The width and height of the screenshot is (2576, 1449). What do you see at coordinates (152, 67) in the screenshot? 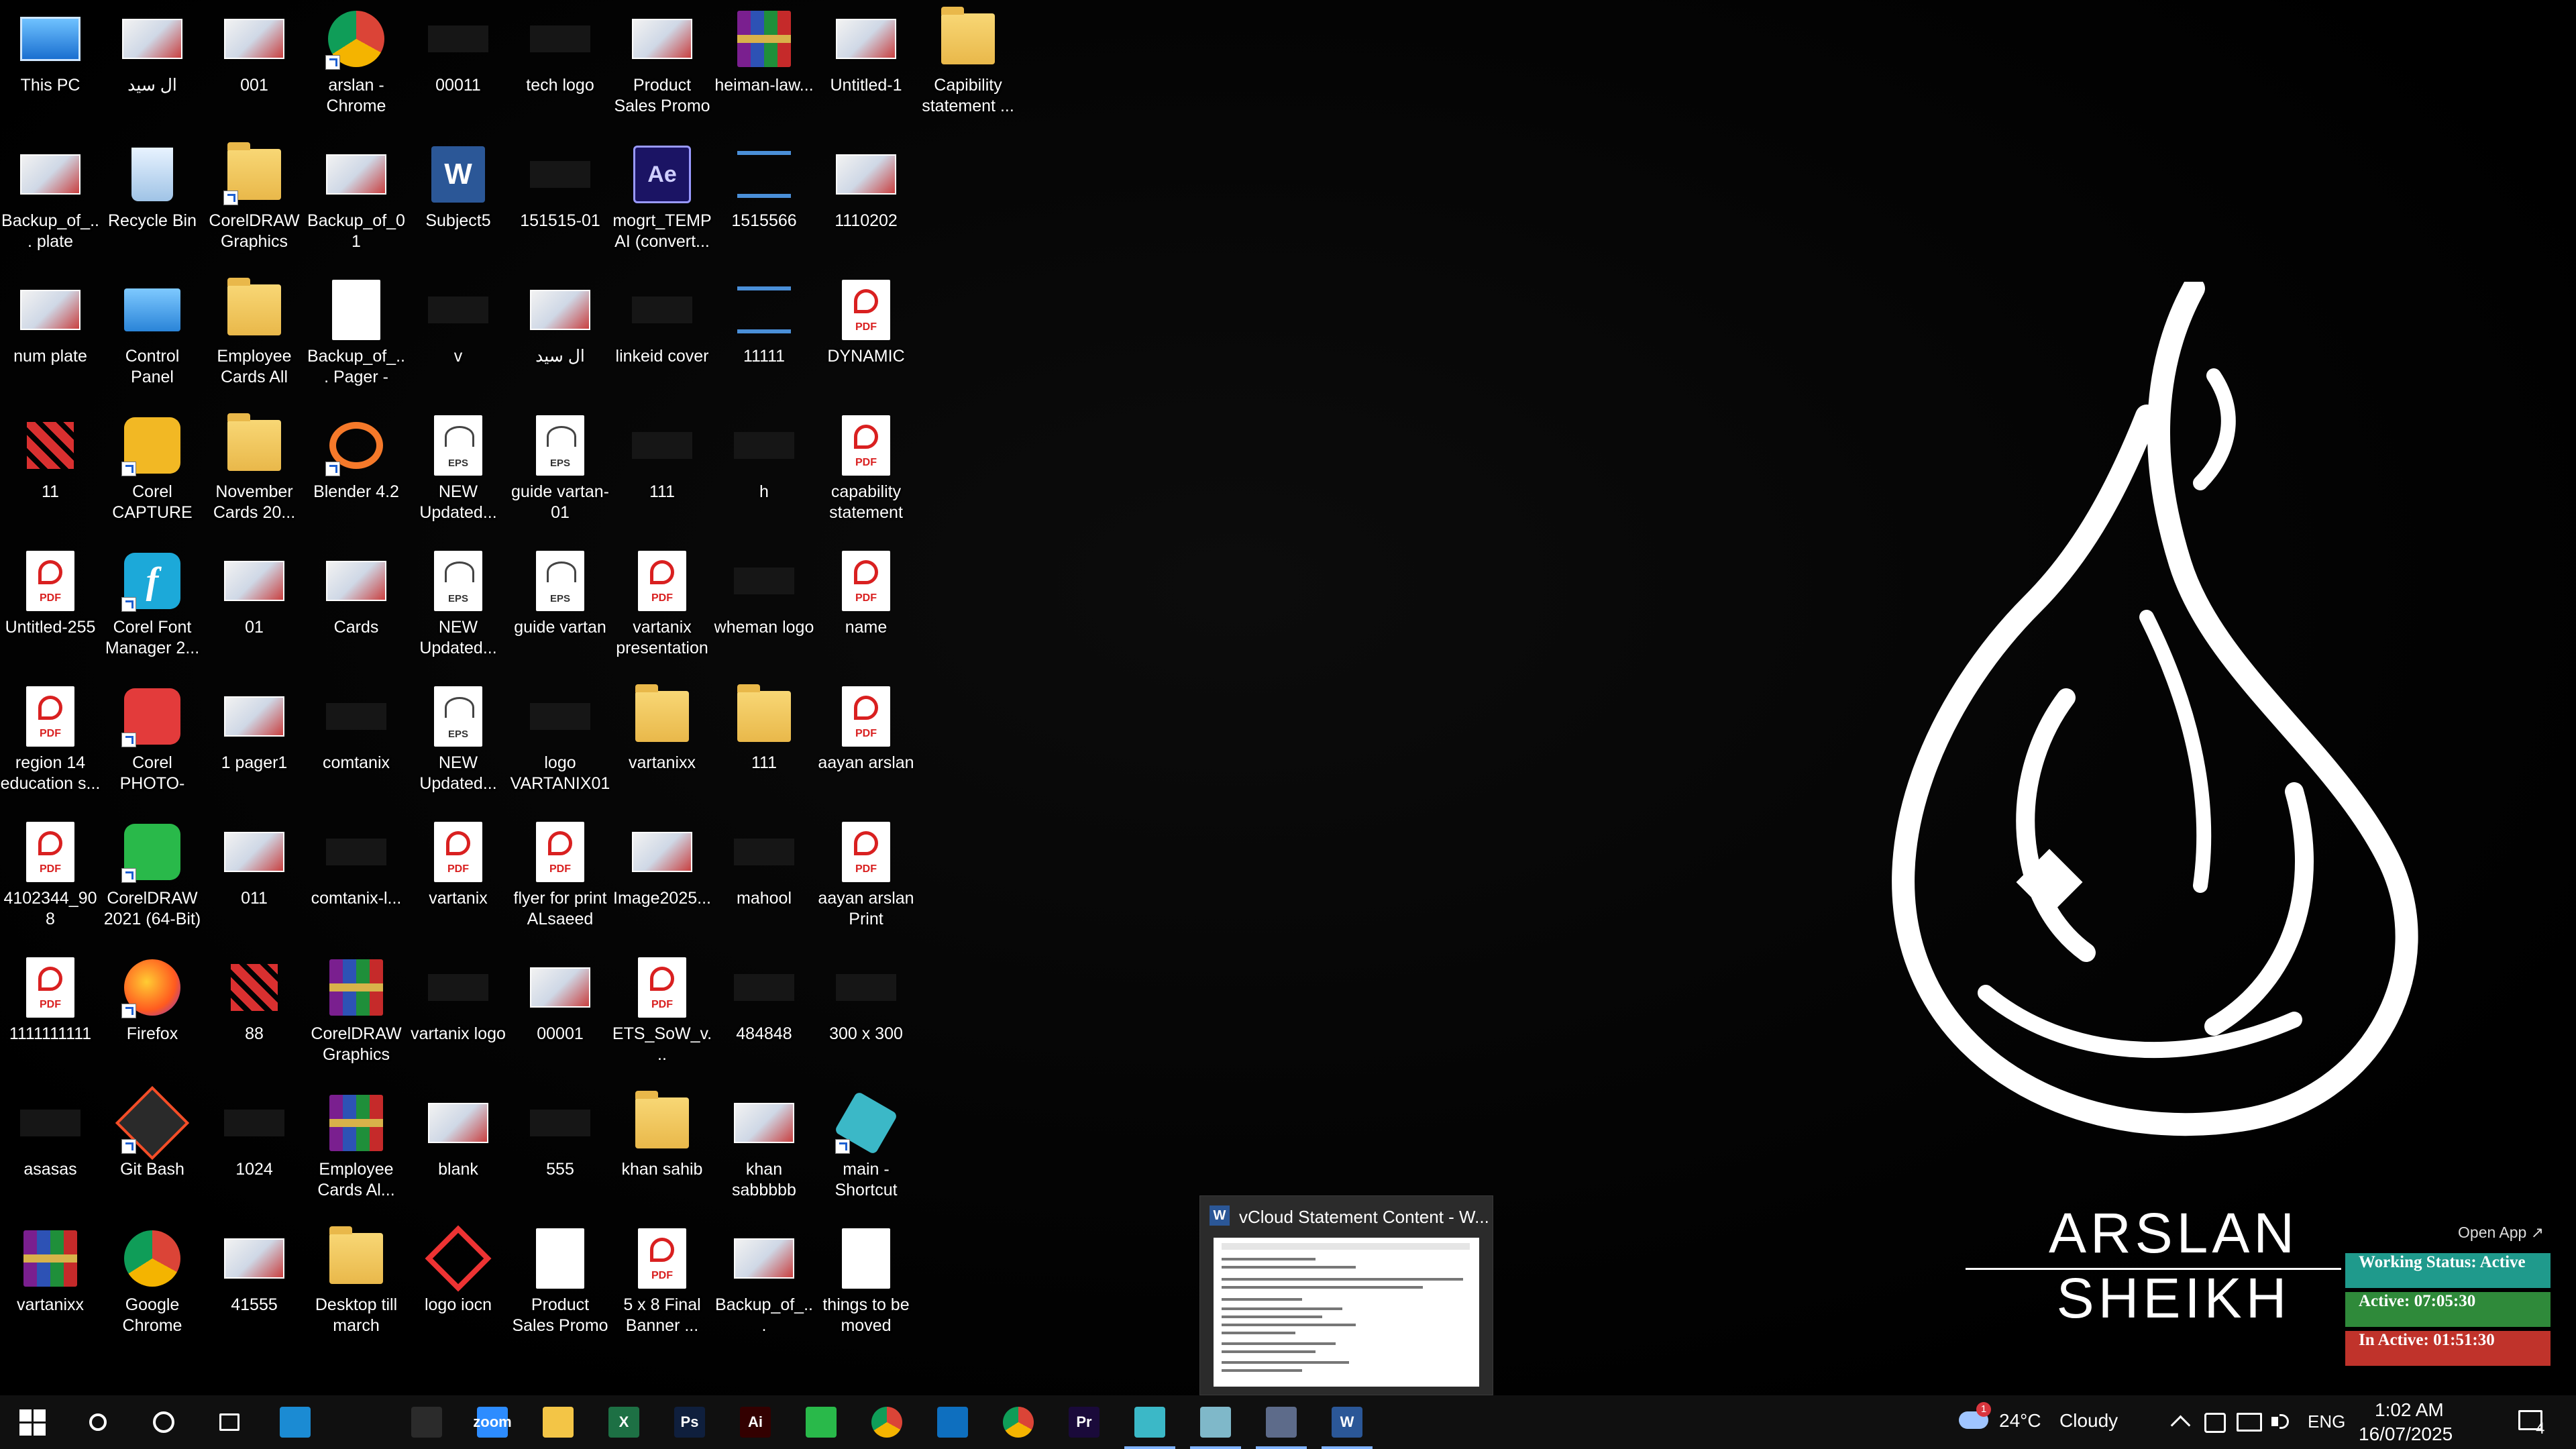
I see `desktop-icon: ال سيد` at bounding box center [152, 67].